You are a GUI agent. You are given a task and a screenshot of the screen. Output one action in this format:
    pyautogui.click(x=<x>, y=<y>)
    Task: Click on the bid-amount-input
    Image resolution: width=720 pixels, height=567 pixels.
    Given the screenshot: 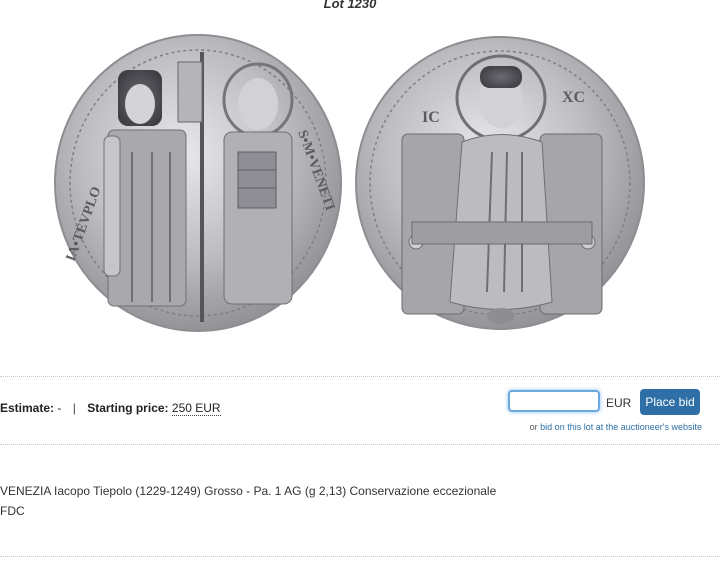 What is the action you would take?
    pyautogui.click(x=554, y=401)
    